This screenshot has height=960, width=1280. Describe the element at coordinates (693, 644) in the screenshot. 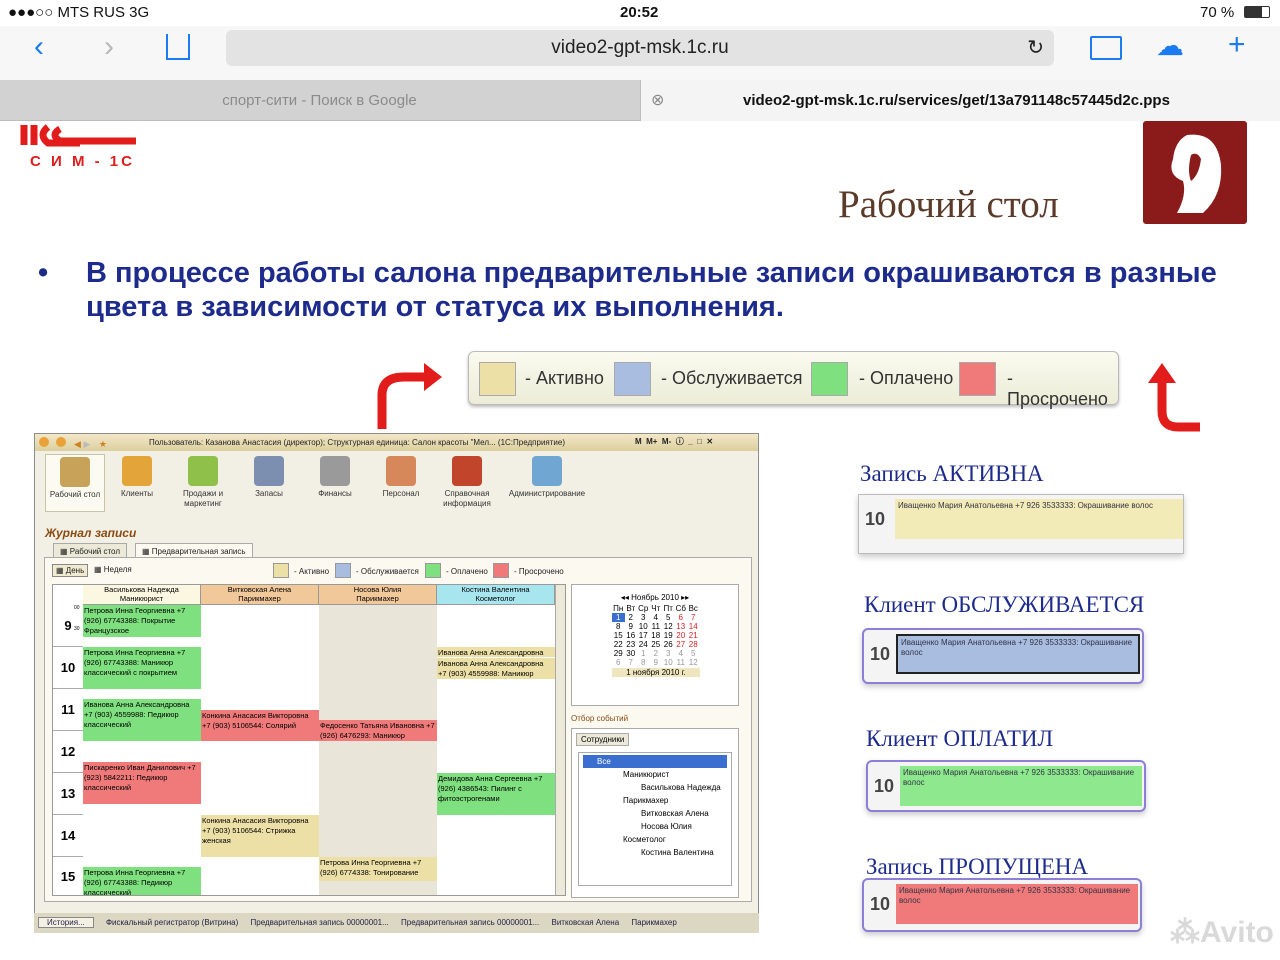

I see `calendar-day: 28` at that location.